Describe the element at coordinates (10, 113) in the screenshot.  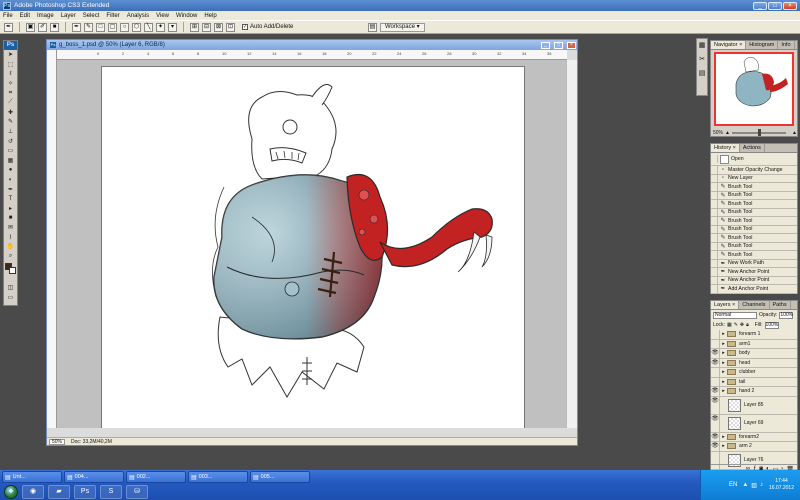
I see `healing-brush-icon: ✚` at that location.